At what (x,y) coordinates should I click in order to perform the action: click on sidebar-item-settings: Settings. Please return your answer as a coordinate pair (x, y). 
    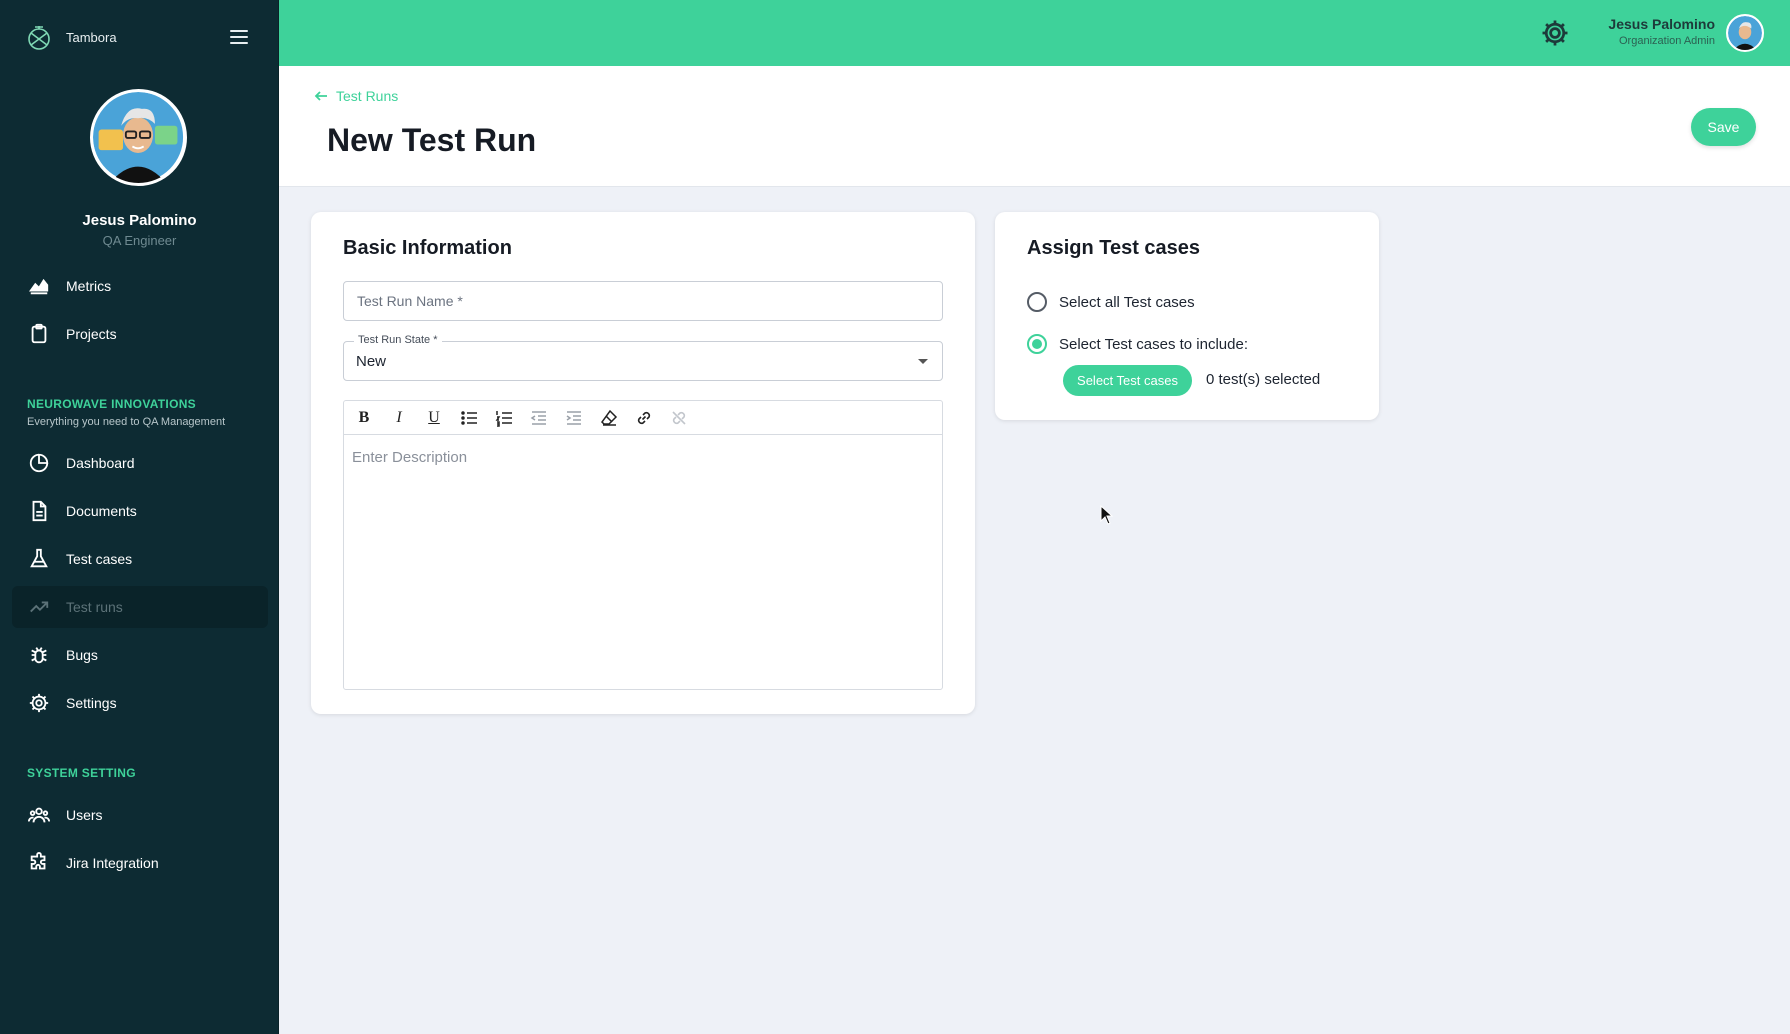
    Looking at the image, I should click on (140, 703).